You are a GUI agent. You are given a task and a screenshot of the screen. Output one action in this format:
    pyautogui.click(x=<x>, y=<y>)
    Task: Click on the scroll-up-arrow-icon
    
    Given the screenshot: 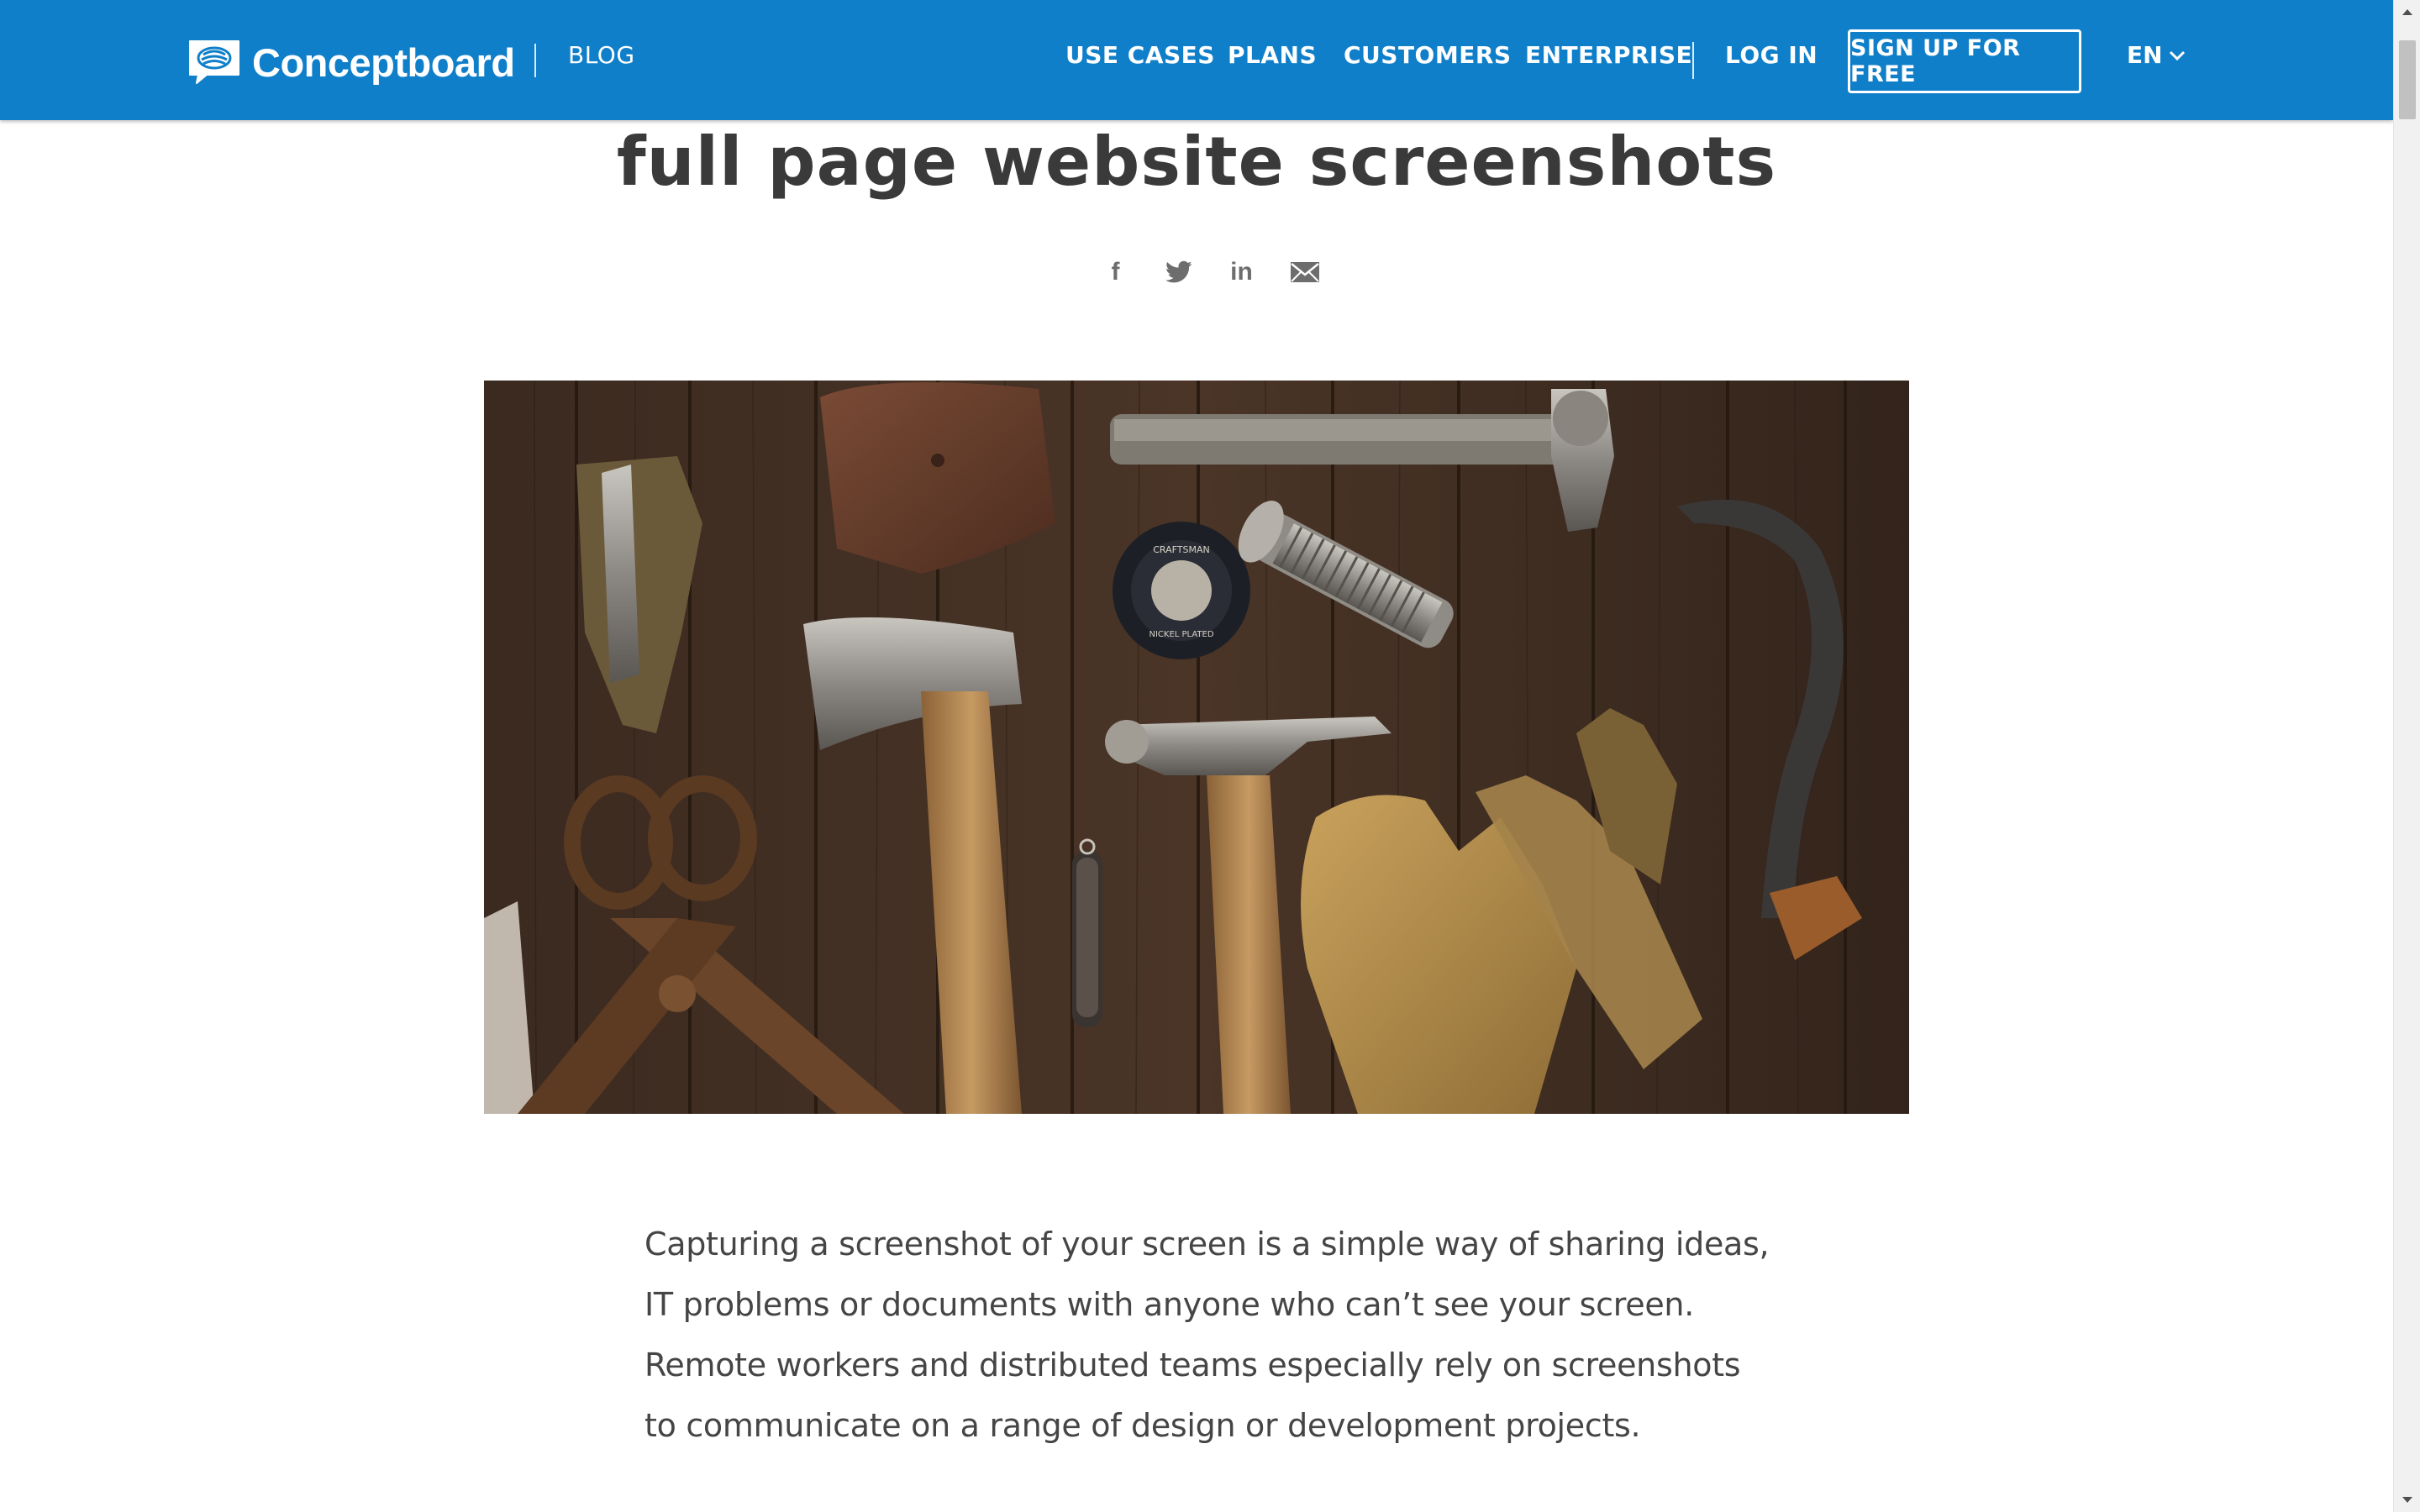 What is the action you would take?
    pyautogui.click(x=2407, y=12)
    